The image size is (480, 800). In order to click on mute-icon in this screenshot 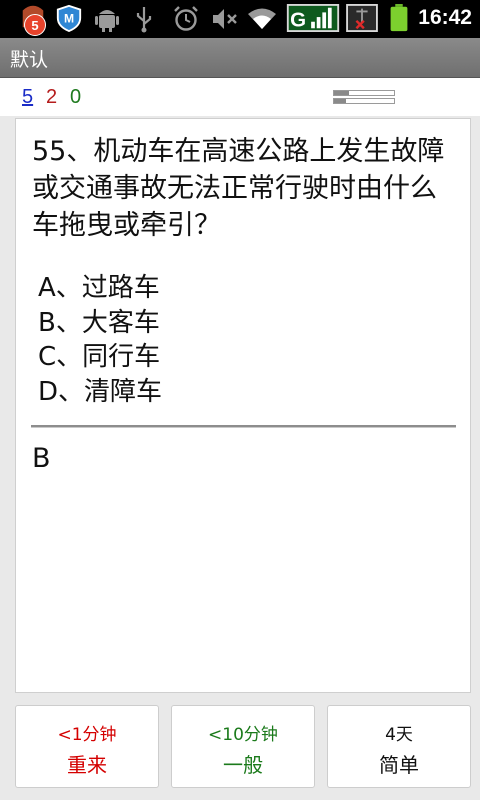, I will do `click(225, 19)`.